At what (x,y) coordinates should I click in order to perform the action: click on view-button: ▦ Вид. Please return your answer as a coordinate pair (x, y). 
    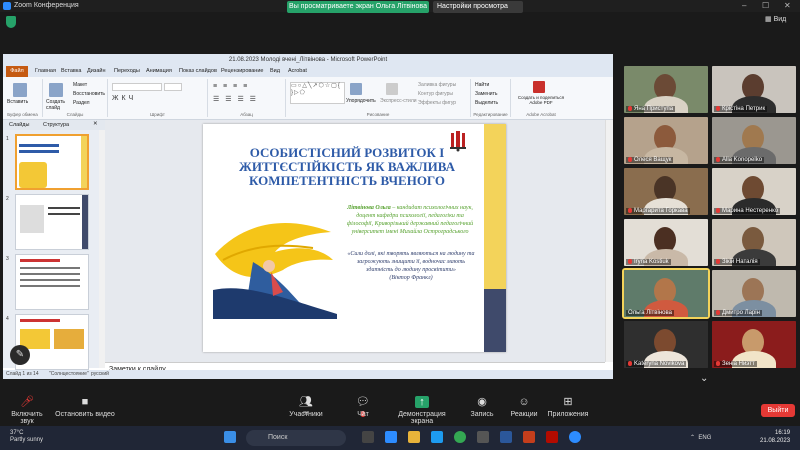
    Looking at the image, I should click on (775, 19).